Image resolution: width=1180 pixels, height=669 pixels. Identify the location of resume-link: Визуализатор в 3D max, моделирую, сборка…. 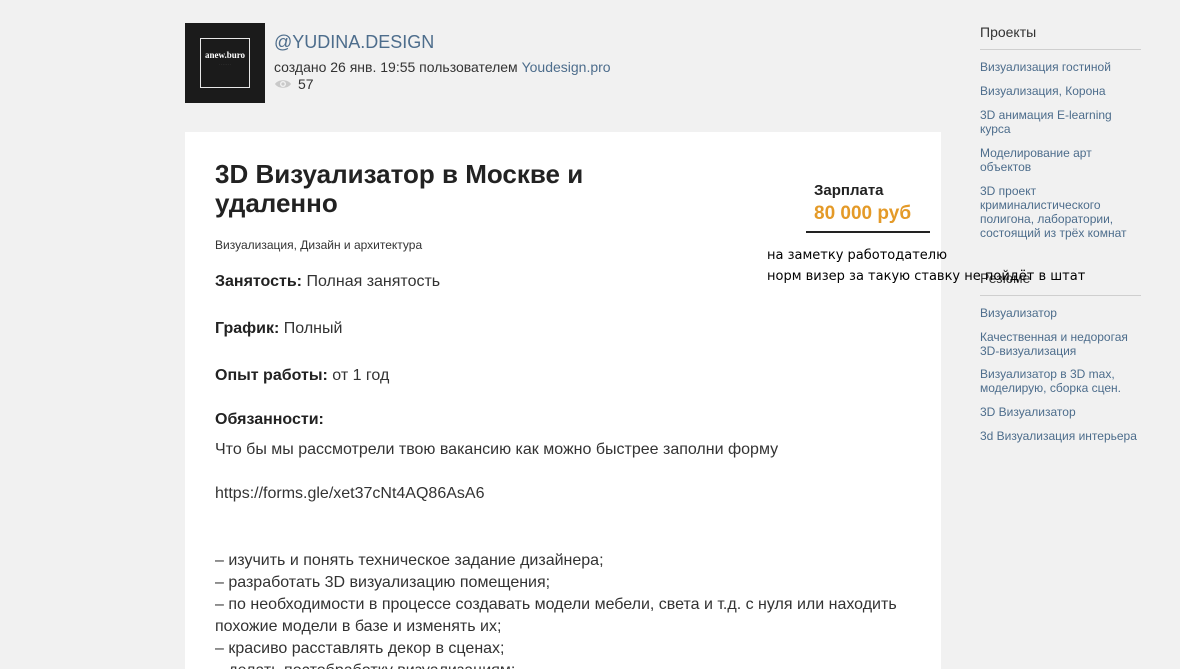
(1060, 381).